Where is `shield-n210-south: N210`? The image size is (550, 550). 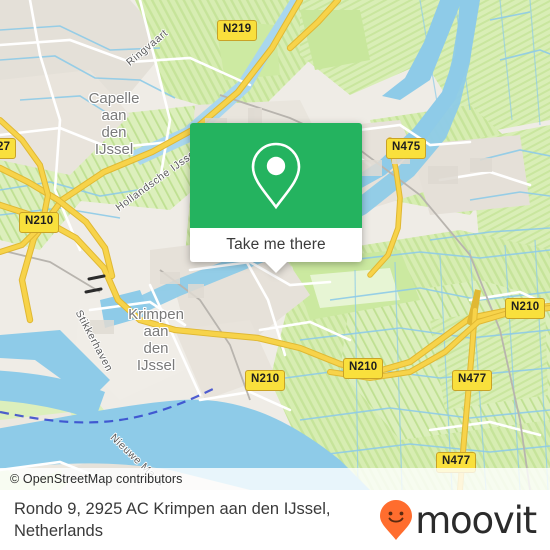
shield-n210-south: N210 is located at coordinates (265, 380).